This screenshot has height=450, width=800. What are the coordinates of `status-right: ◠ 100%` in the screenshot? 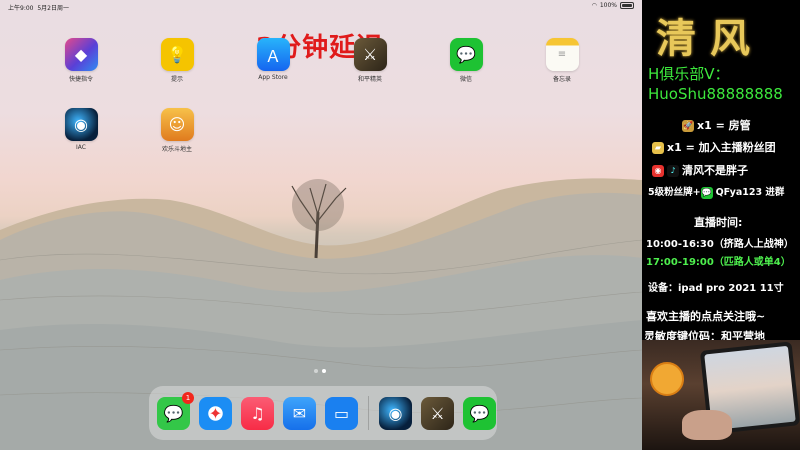 It's located at (613, 5).